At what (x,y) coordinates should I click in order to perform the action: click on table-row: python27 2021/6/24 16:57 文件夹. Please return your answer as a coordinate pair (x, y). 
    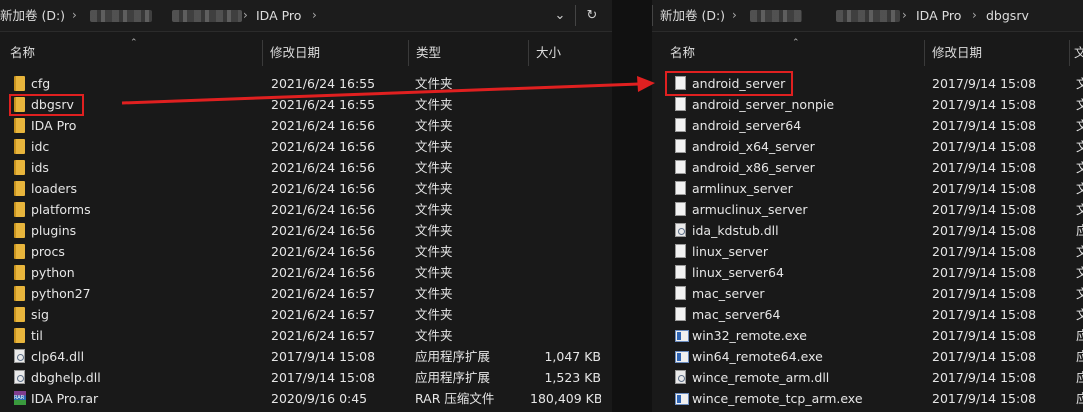
    Looking at the image, I should click on (306, 293).